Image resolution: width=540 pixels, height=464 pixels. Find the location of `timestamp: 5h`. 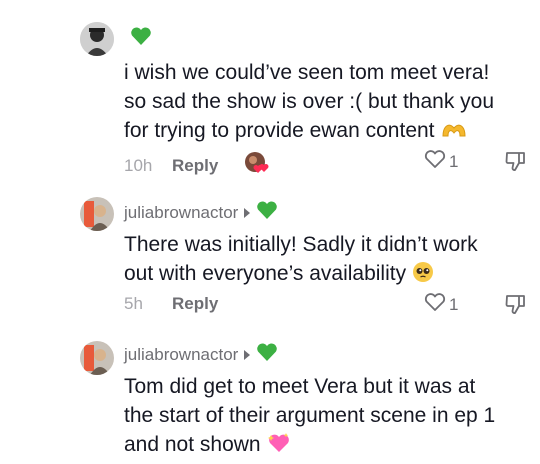

timestamp: 5h is located at coordinates (133, 303).